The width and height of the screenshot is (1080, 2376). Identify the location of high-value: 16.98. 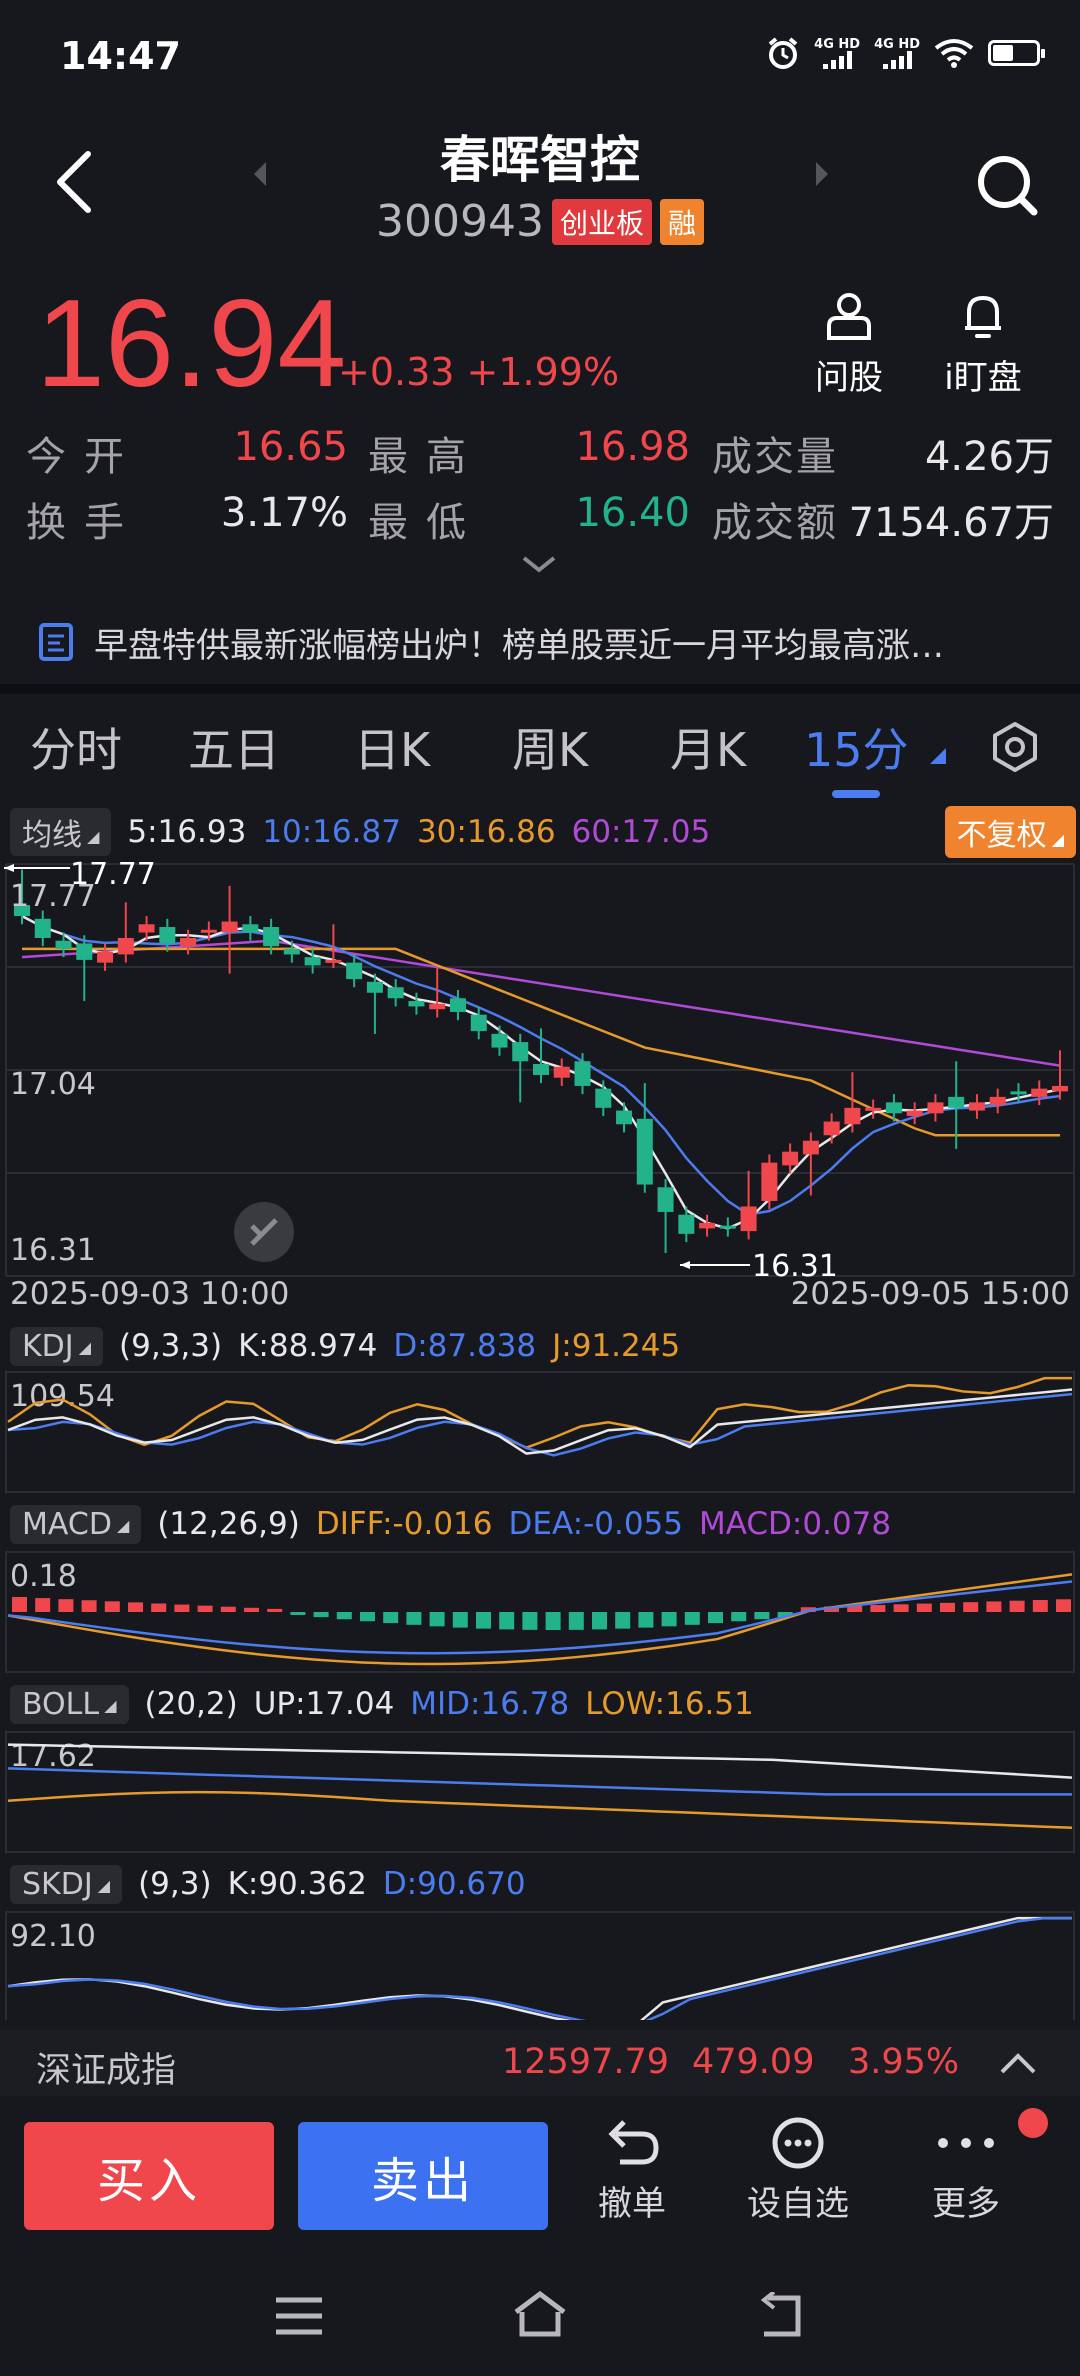
(632, 447).